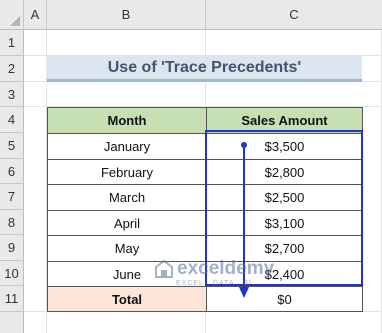  I want to click on watermark: exceldemy EXCEL · DATA · BI, so click(214, 272).